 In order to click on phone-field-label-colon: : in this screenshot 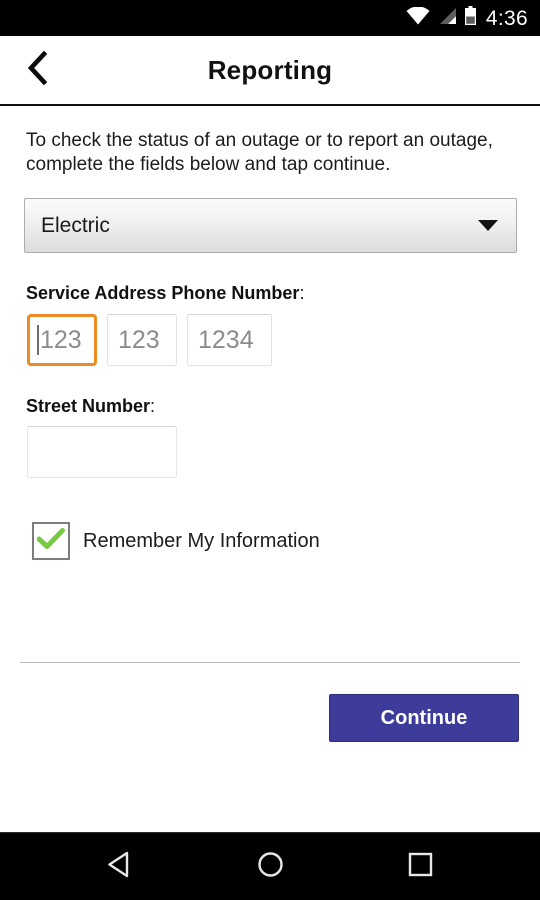, I will do `click(302, 293)`.